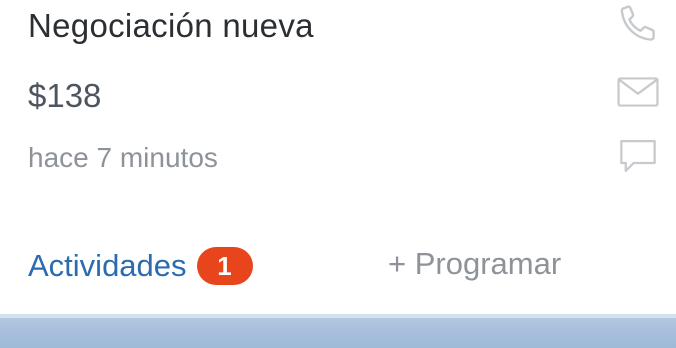 The height and width of the screenshot is (348, 676). I want to click on bottom-divider-bar, so click(338, 331).